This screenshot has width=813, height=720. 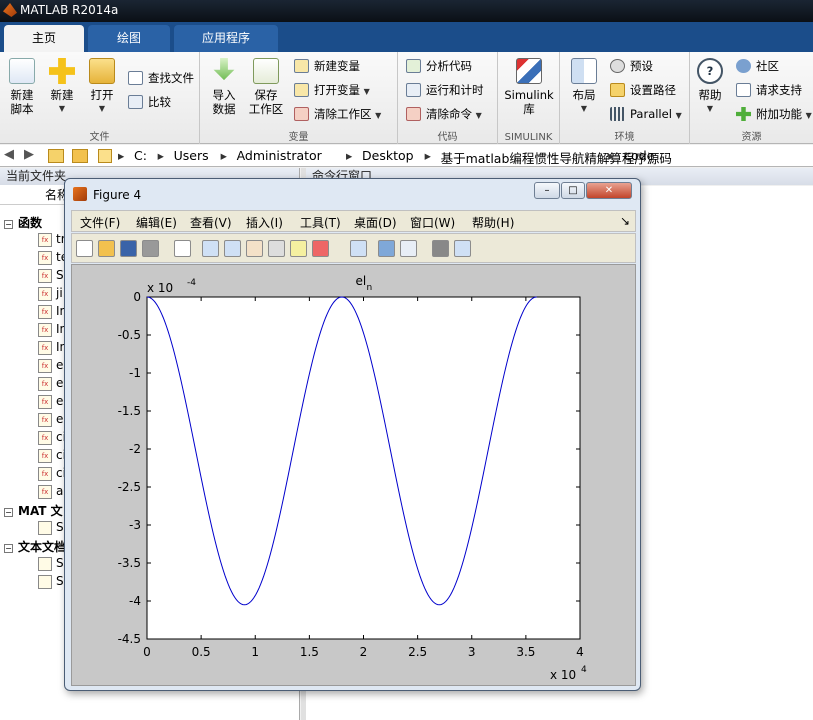 What do you see at coordinates (106, 248) in the screenshot?
I see `open-icon` at bounding box center [106, 248].